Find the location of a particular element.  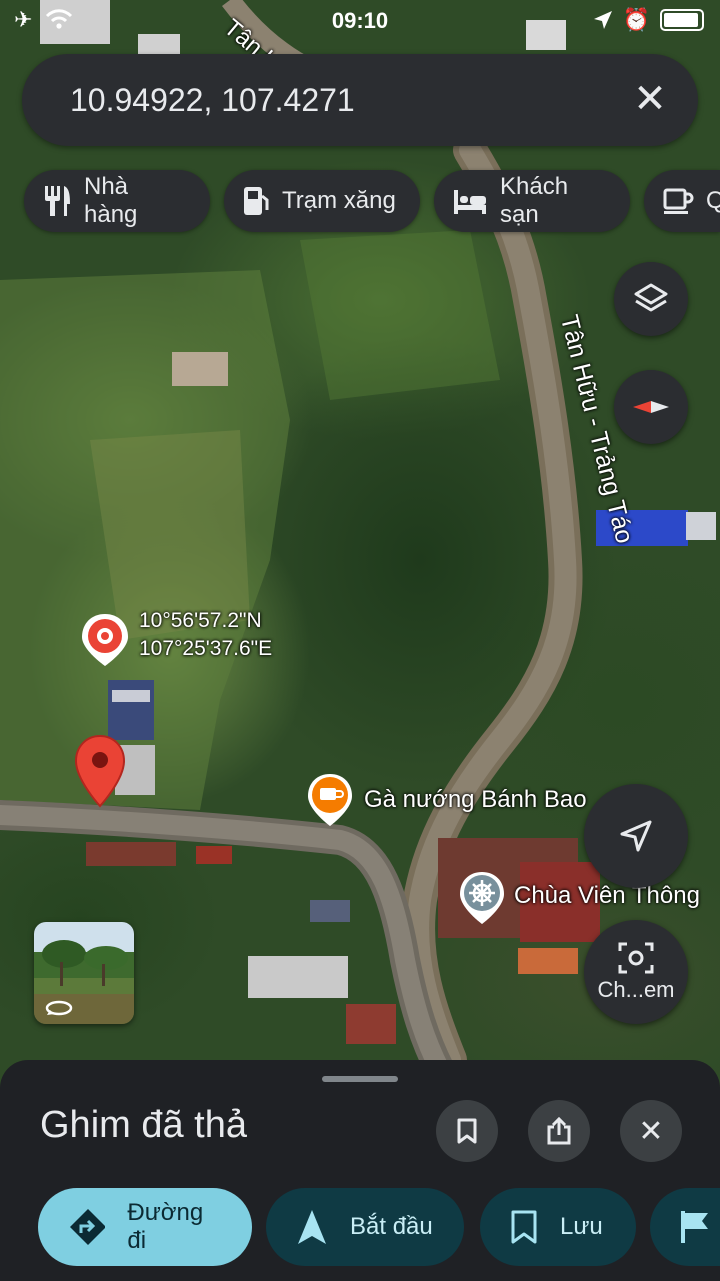

search-input: 10.94922, 107.4271 is located at coordinates (212, 100).